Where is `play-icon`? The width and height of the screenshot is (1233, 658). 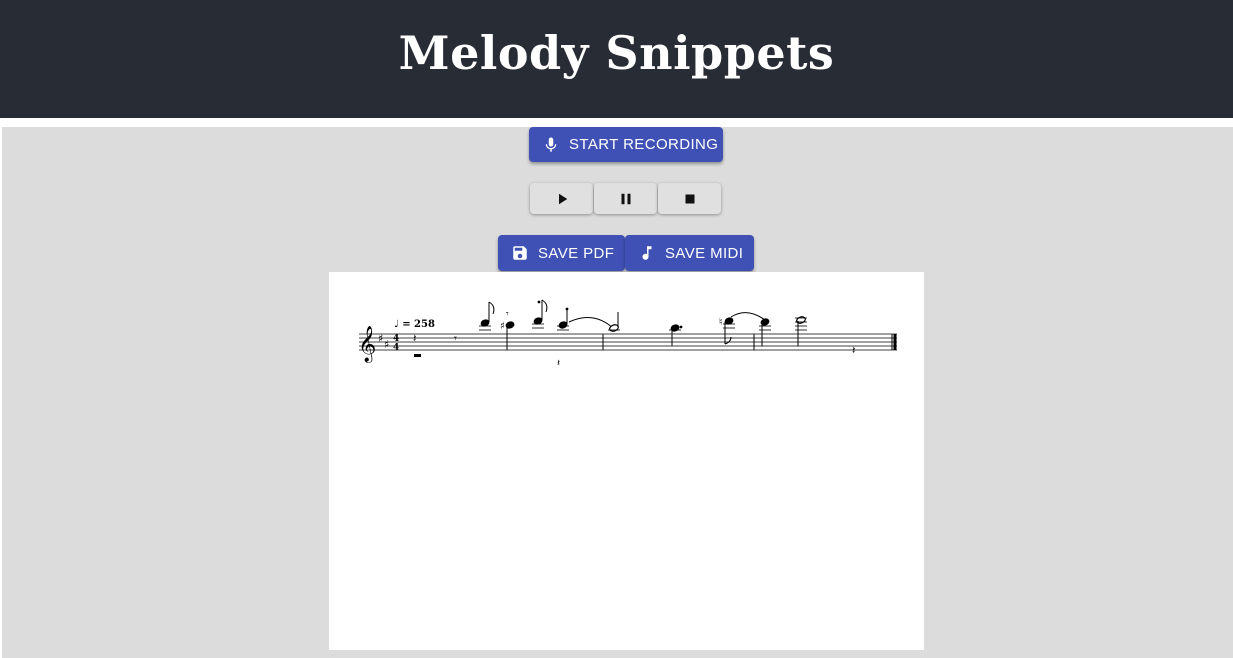 play-icon is located at coordinates (562, 199).